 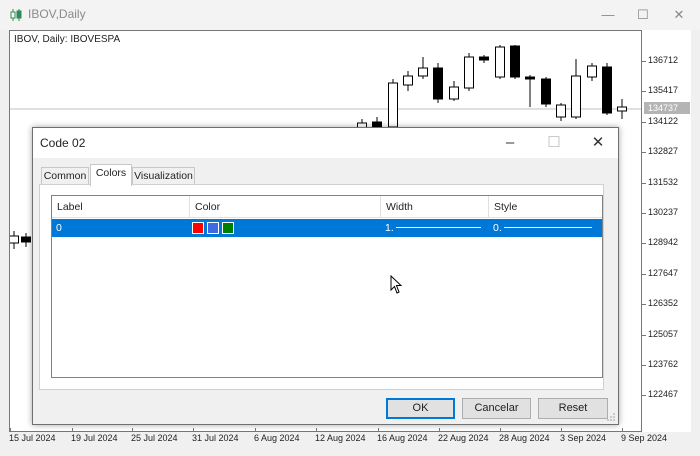 I want to click on minimize-icon: —, so click(x=608, y=15).